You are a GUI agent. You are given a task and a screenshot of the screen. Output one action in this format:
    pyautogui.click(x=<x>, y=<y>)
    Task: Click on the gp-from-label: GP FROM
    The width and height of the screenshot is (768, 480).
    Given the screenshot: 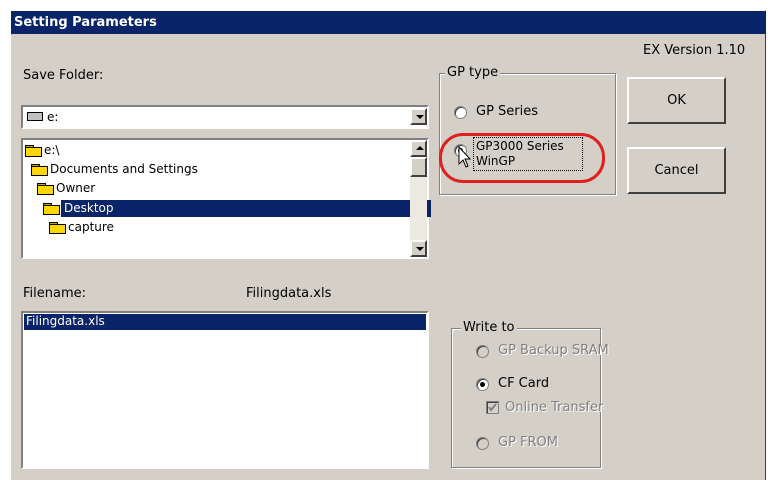 What is the action you would take?
    pyautogui.click(x=528, y=442)
    